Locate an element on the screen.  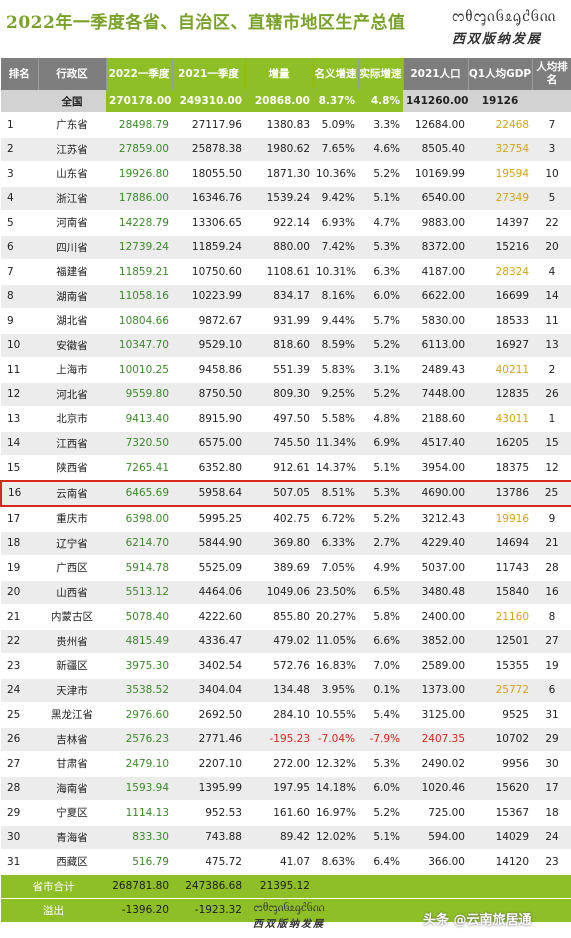
cell-name: 贵州省 is located at coordinates (72, 641).